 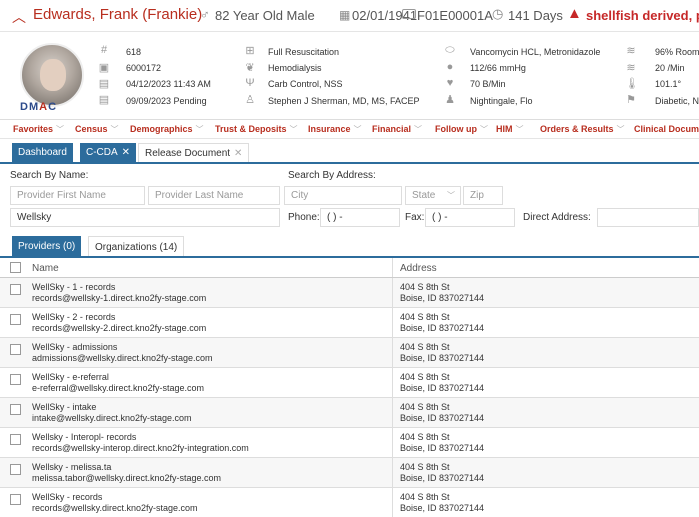 What do you see at coordinates (108, 152) in the screenshot?
I see `tab-ccda: C-CDA ✕` at bounding box center [108, 152].